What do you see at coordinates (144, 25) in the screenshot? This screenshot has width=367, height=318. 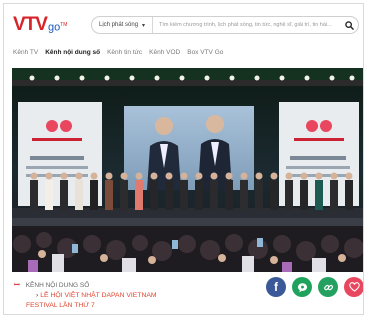 I see `chevron-down-icon: ▾` at bounding box center [144, 25].